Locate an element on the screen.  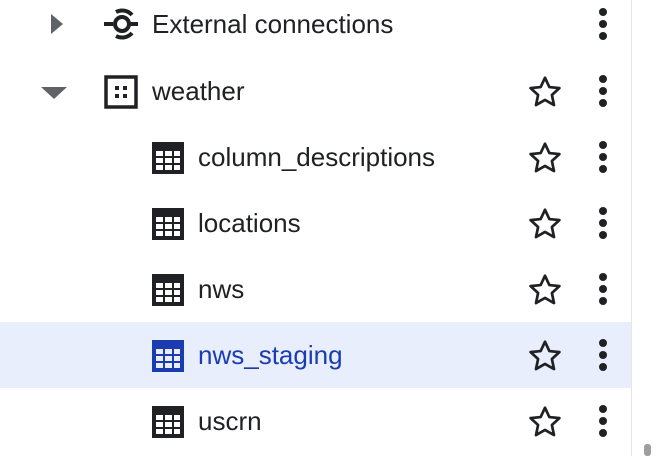
scrollbar-thumb is located at coordinates (647, 450).